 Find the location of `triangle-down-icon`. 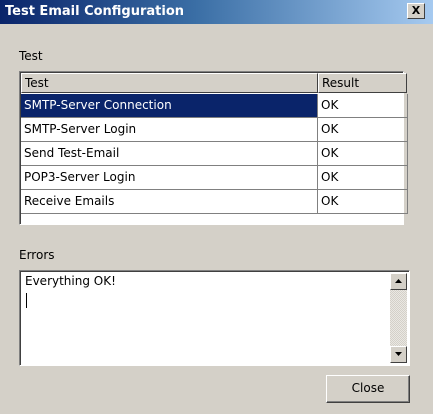

triangle-down-icon is located at coordinates (398, 354).